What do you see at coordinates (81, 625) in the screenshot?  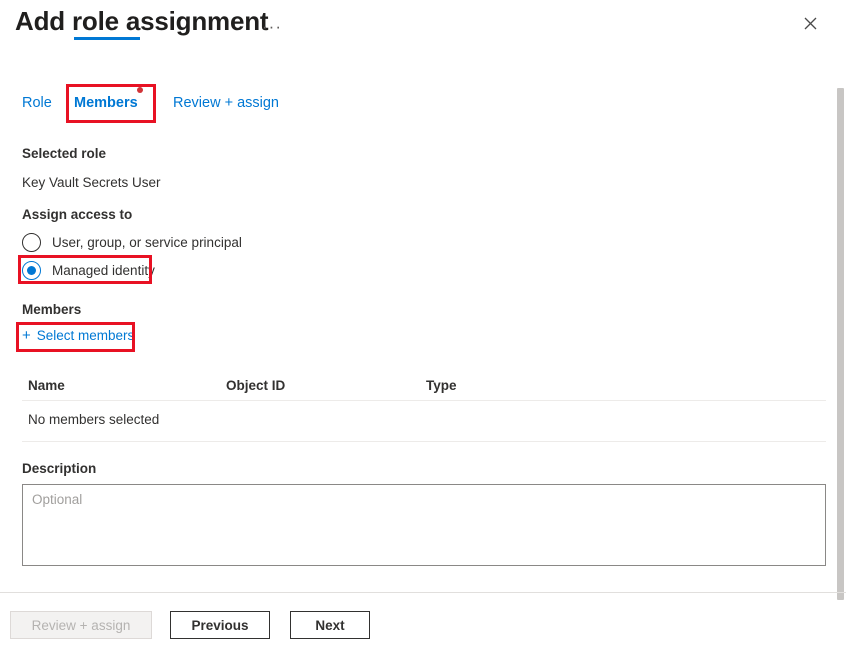 I see `review-assign-button: Review + assign` at bounding box center [81, 625].